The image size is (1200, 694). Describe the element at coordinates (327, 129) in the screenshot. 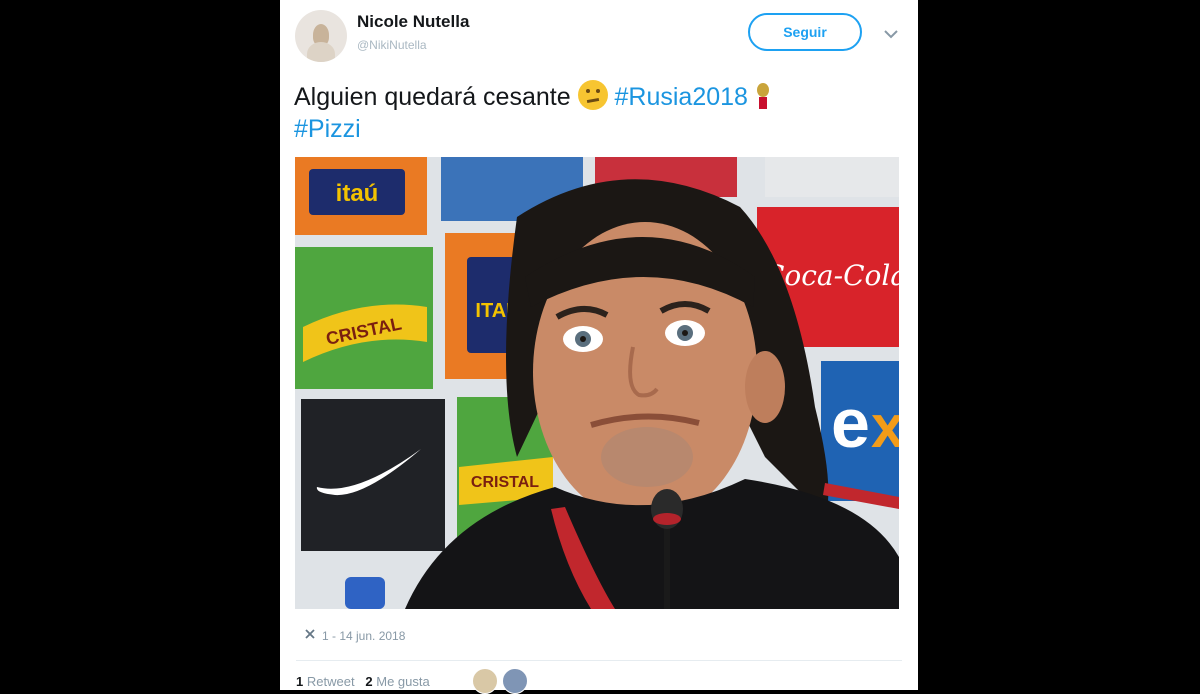

I see `hashtag-pizzi: #Pizzi` at that location.